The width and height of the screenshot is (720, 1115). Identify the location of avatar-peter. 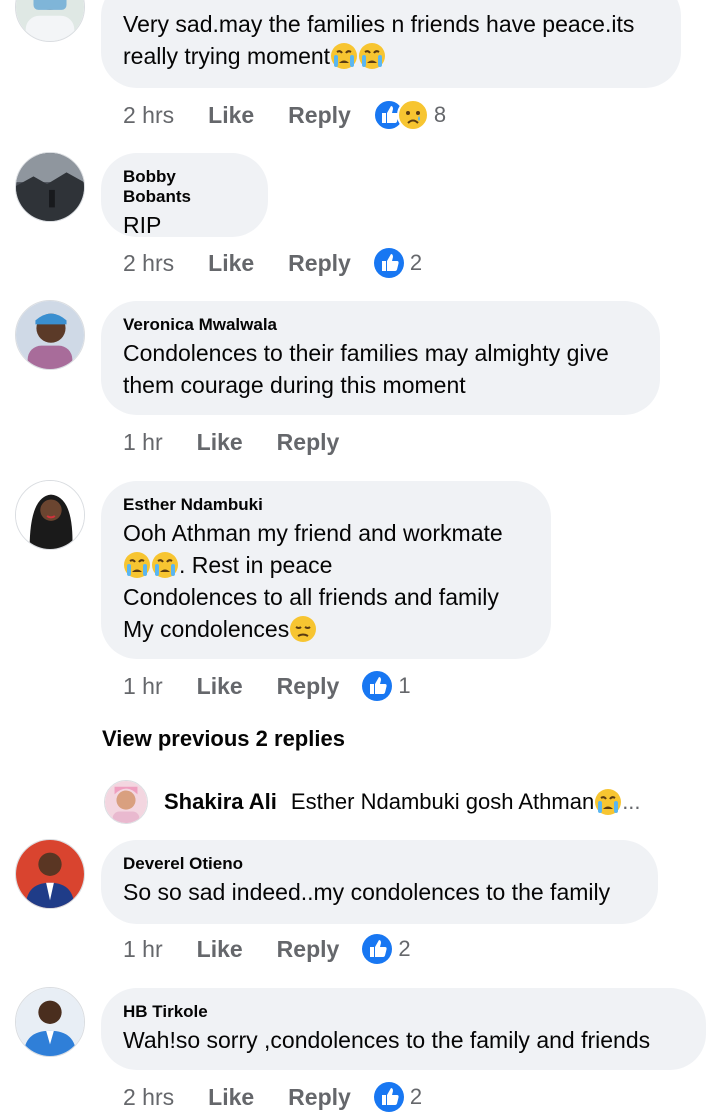
(50, 21).